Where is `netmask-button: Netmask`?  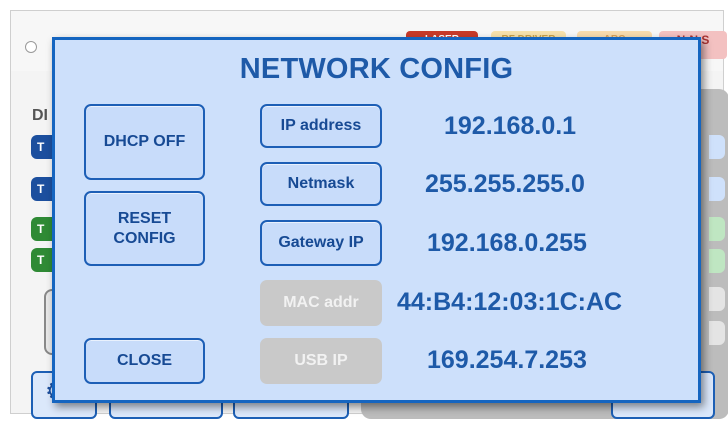
netmask-button: Netmask is located at coordinates (321, 184).